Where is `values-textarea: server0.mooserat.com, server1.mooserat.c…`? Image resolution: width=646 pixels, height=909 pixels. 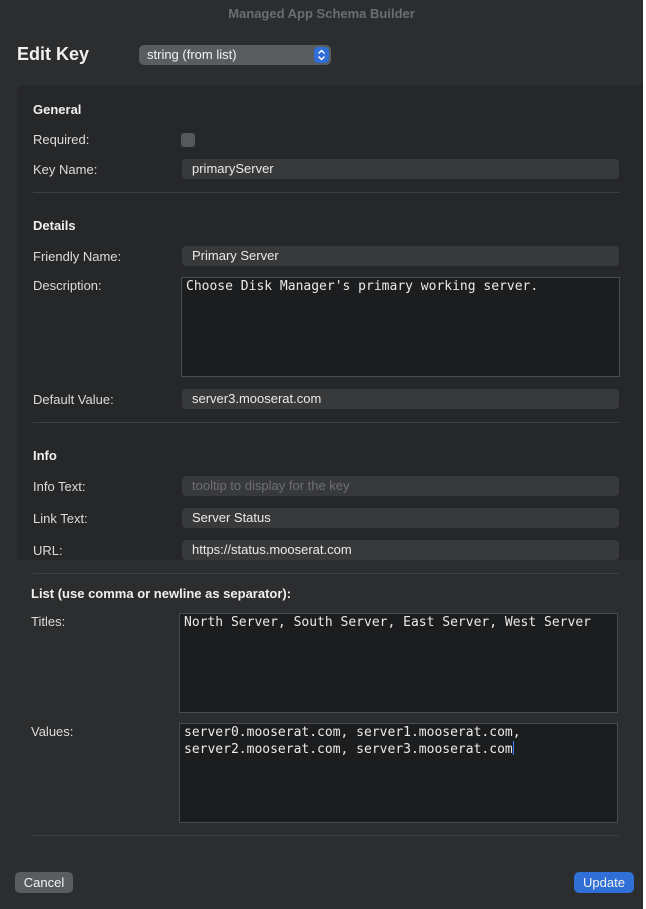 values-textarea: server0.mooserat.com, server1.mooserat.c… is located at coordinates (398, 773).